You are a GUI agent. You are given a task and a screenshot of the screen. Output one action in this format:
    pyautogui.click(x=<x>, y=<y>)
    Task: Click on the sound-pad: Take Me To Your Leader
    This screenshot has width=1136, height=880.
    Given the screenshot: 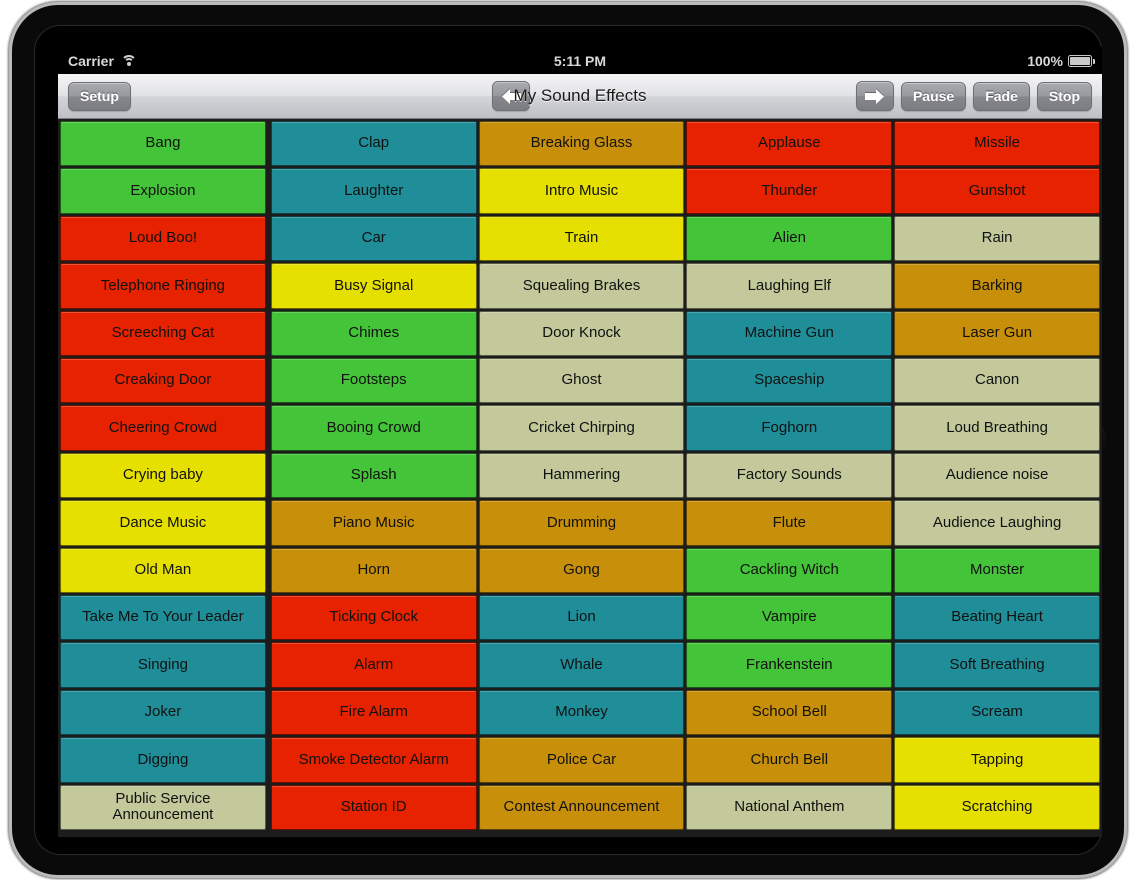 What is the action you would take?
    pyautogui.click(x=163, y=618)
    